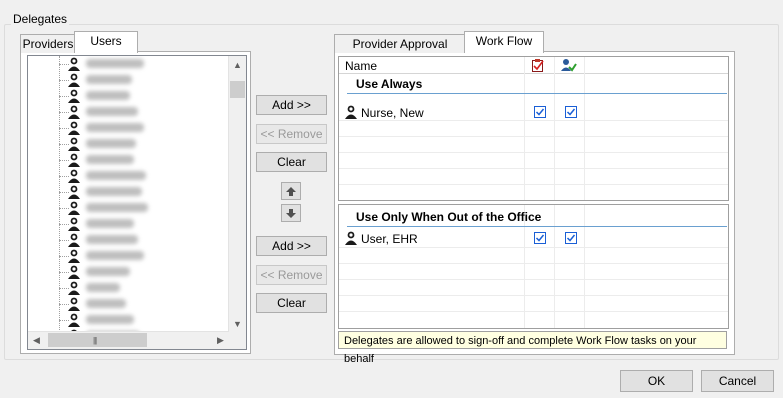 The image size is (783, 398). I want to click on vertical-scroll-thumb, so click(237, 89).